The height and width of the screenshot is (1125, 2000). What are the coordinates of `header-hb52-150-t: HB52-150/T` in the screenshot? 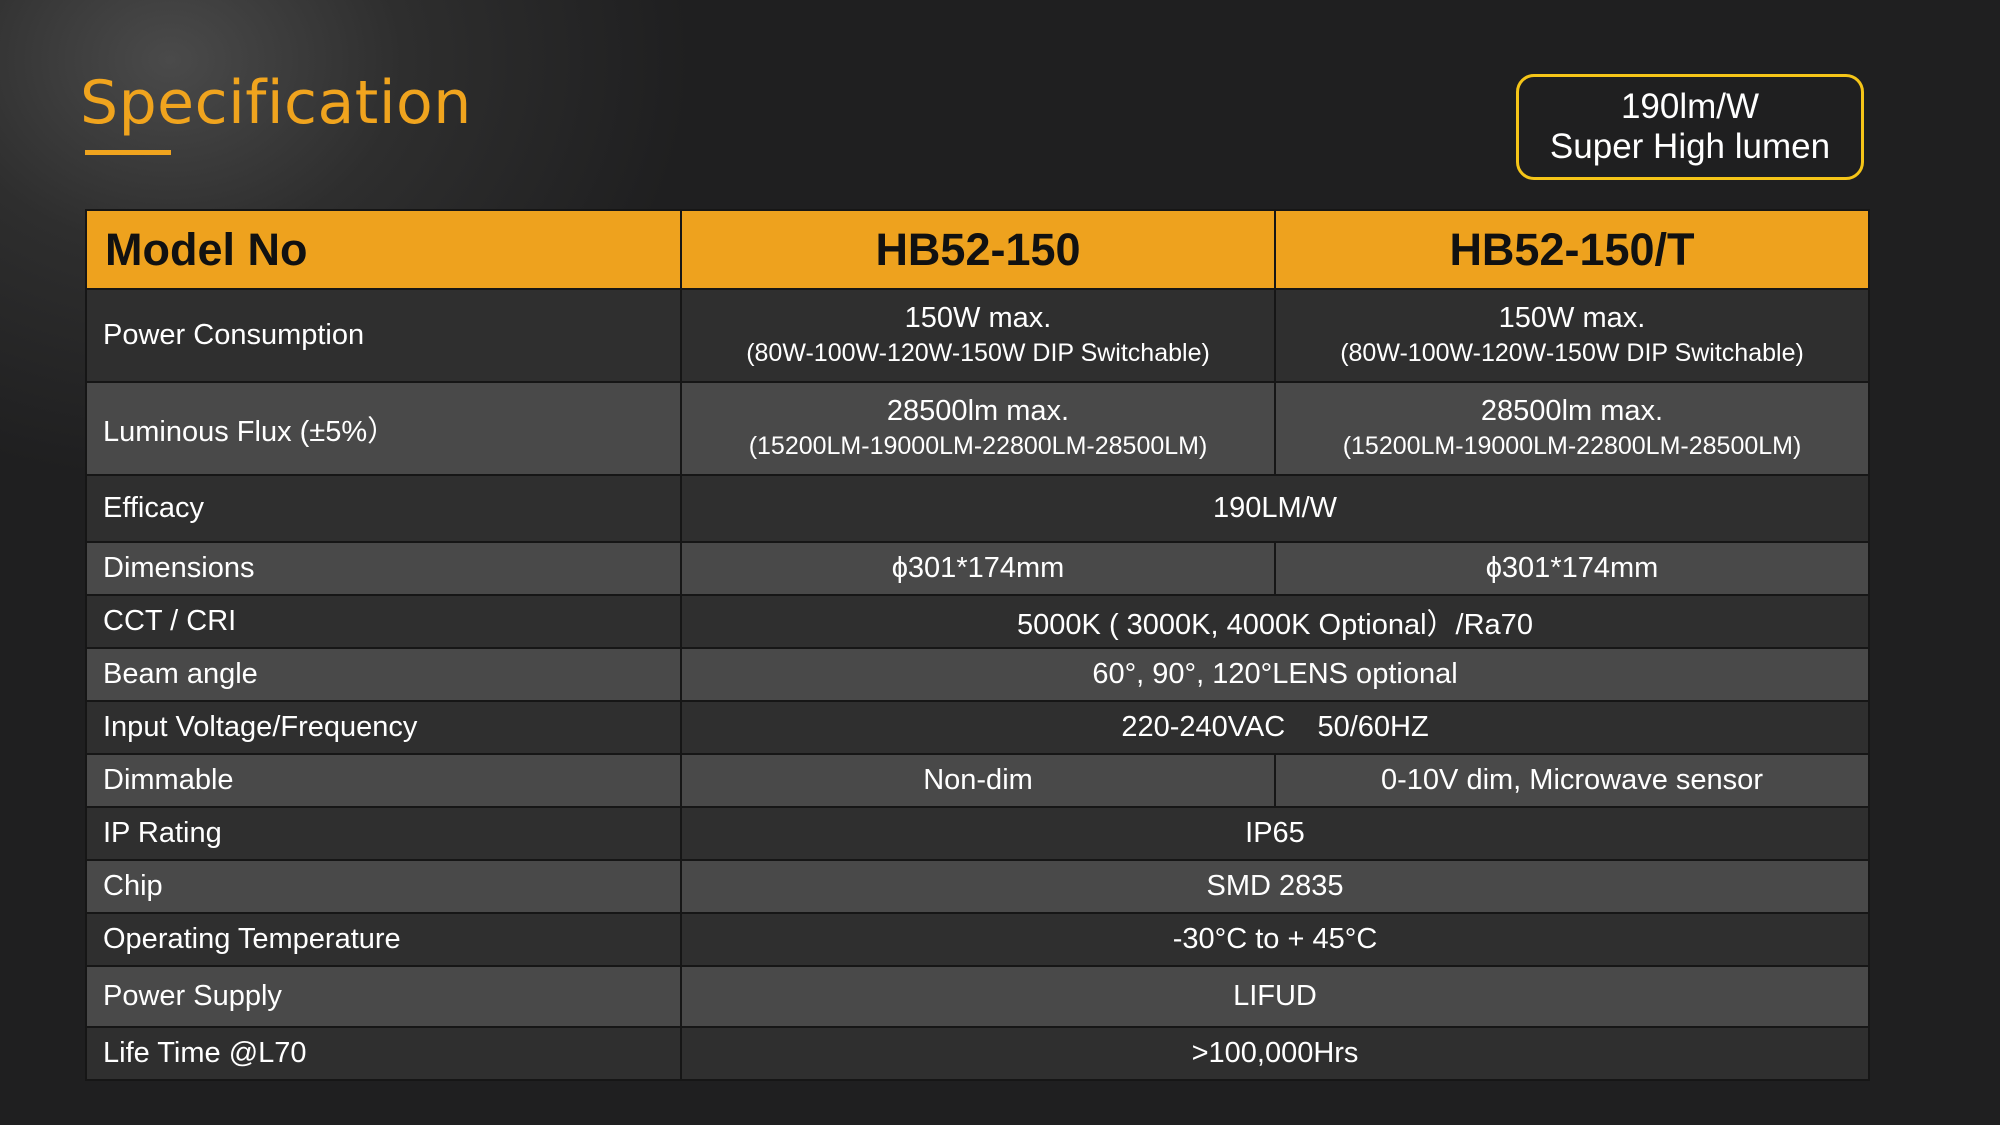 It's located at (1572, 249).